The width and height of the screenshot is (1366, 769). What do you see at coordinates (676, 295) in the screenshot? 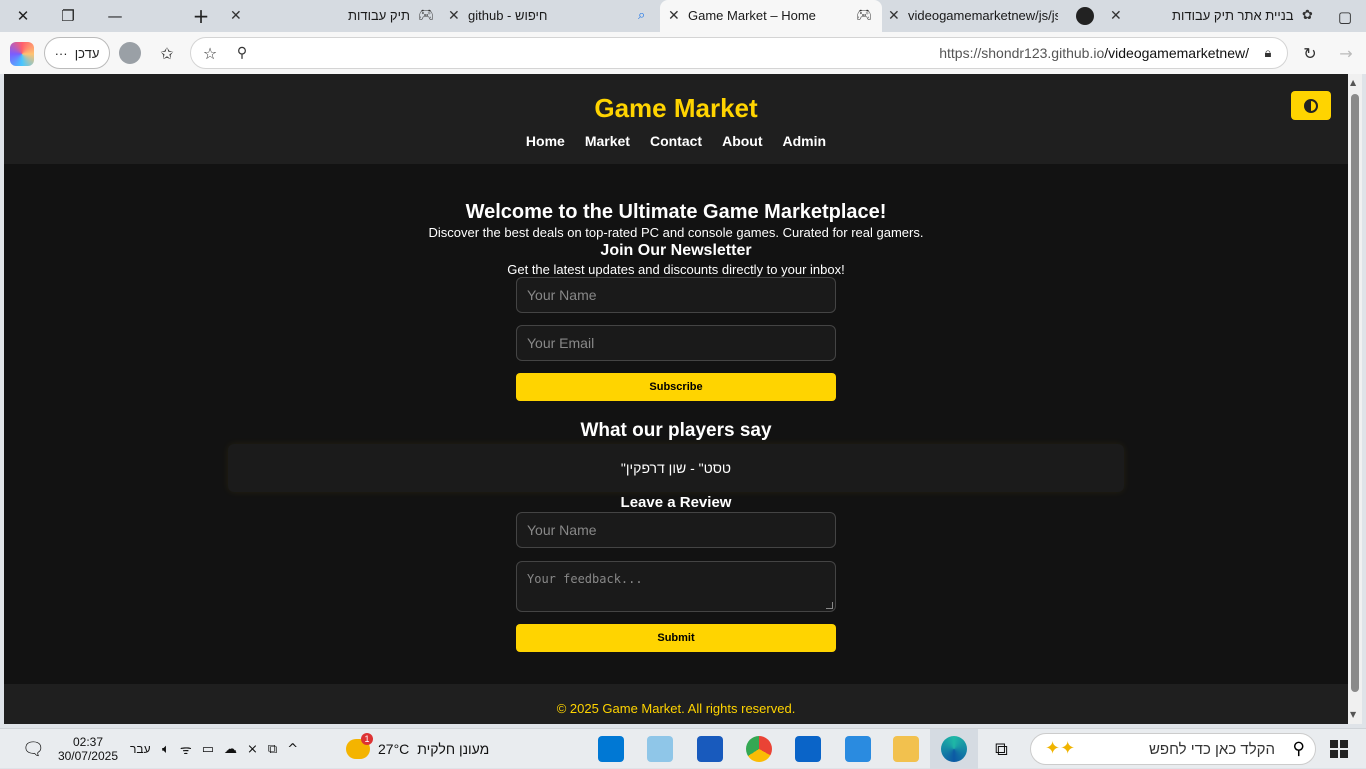
I see `newsletter-name-input: Your Name` at bounding box center [676, 295].